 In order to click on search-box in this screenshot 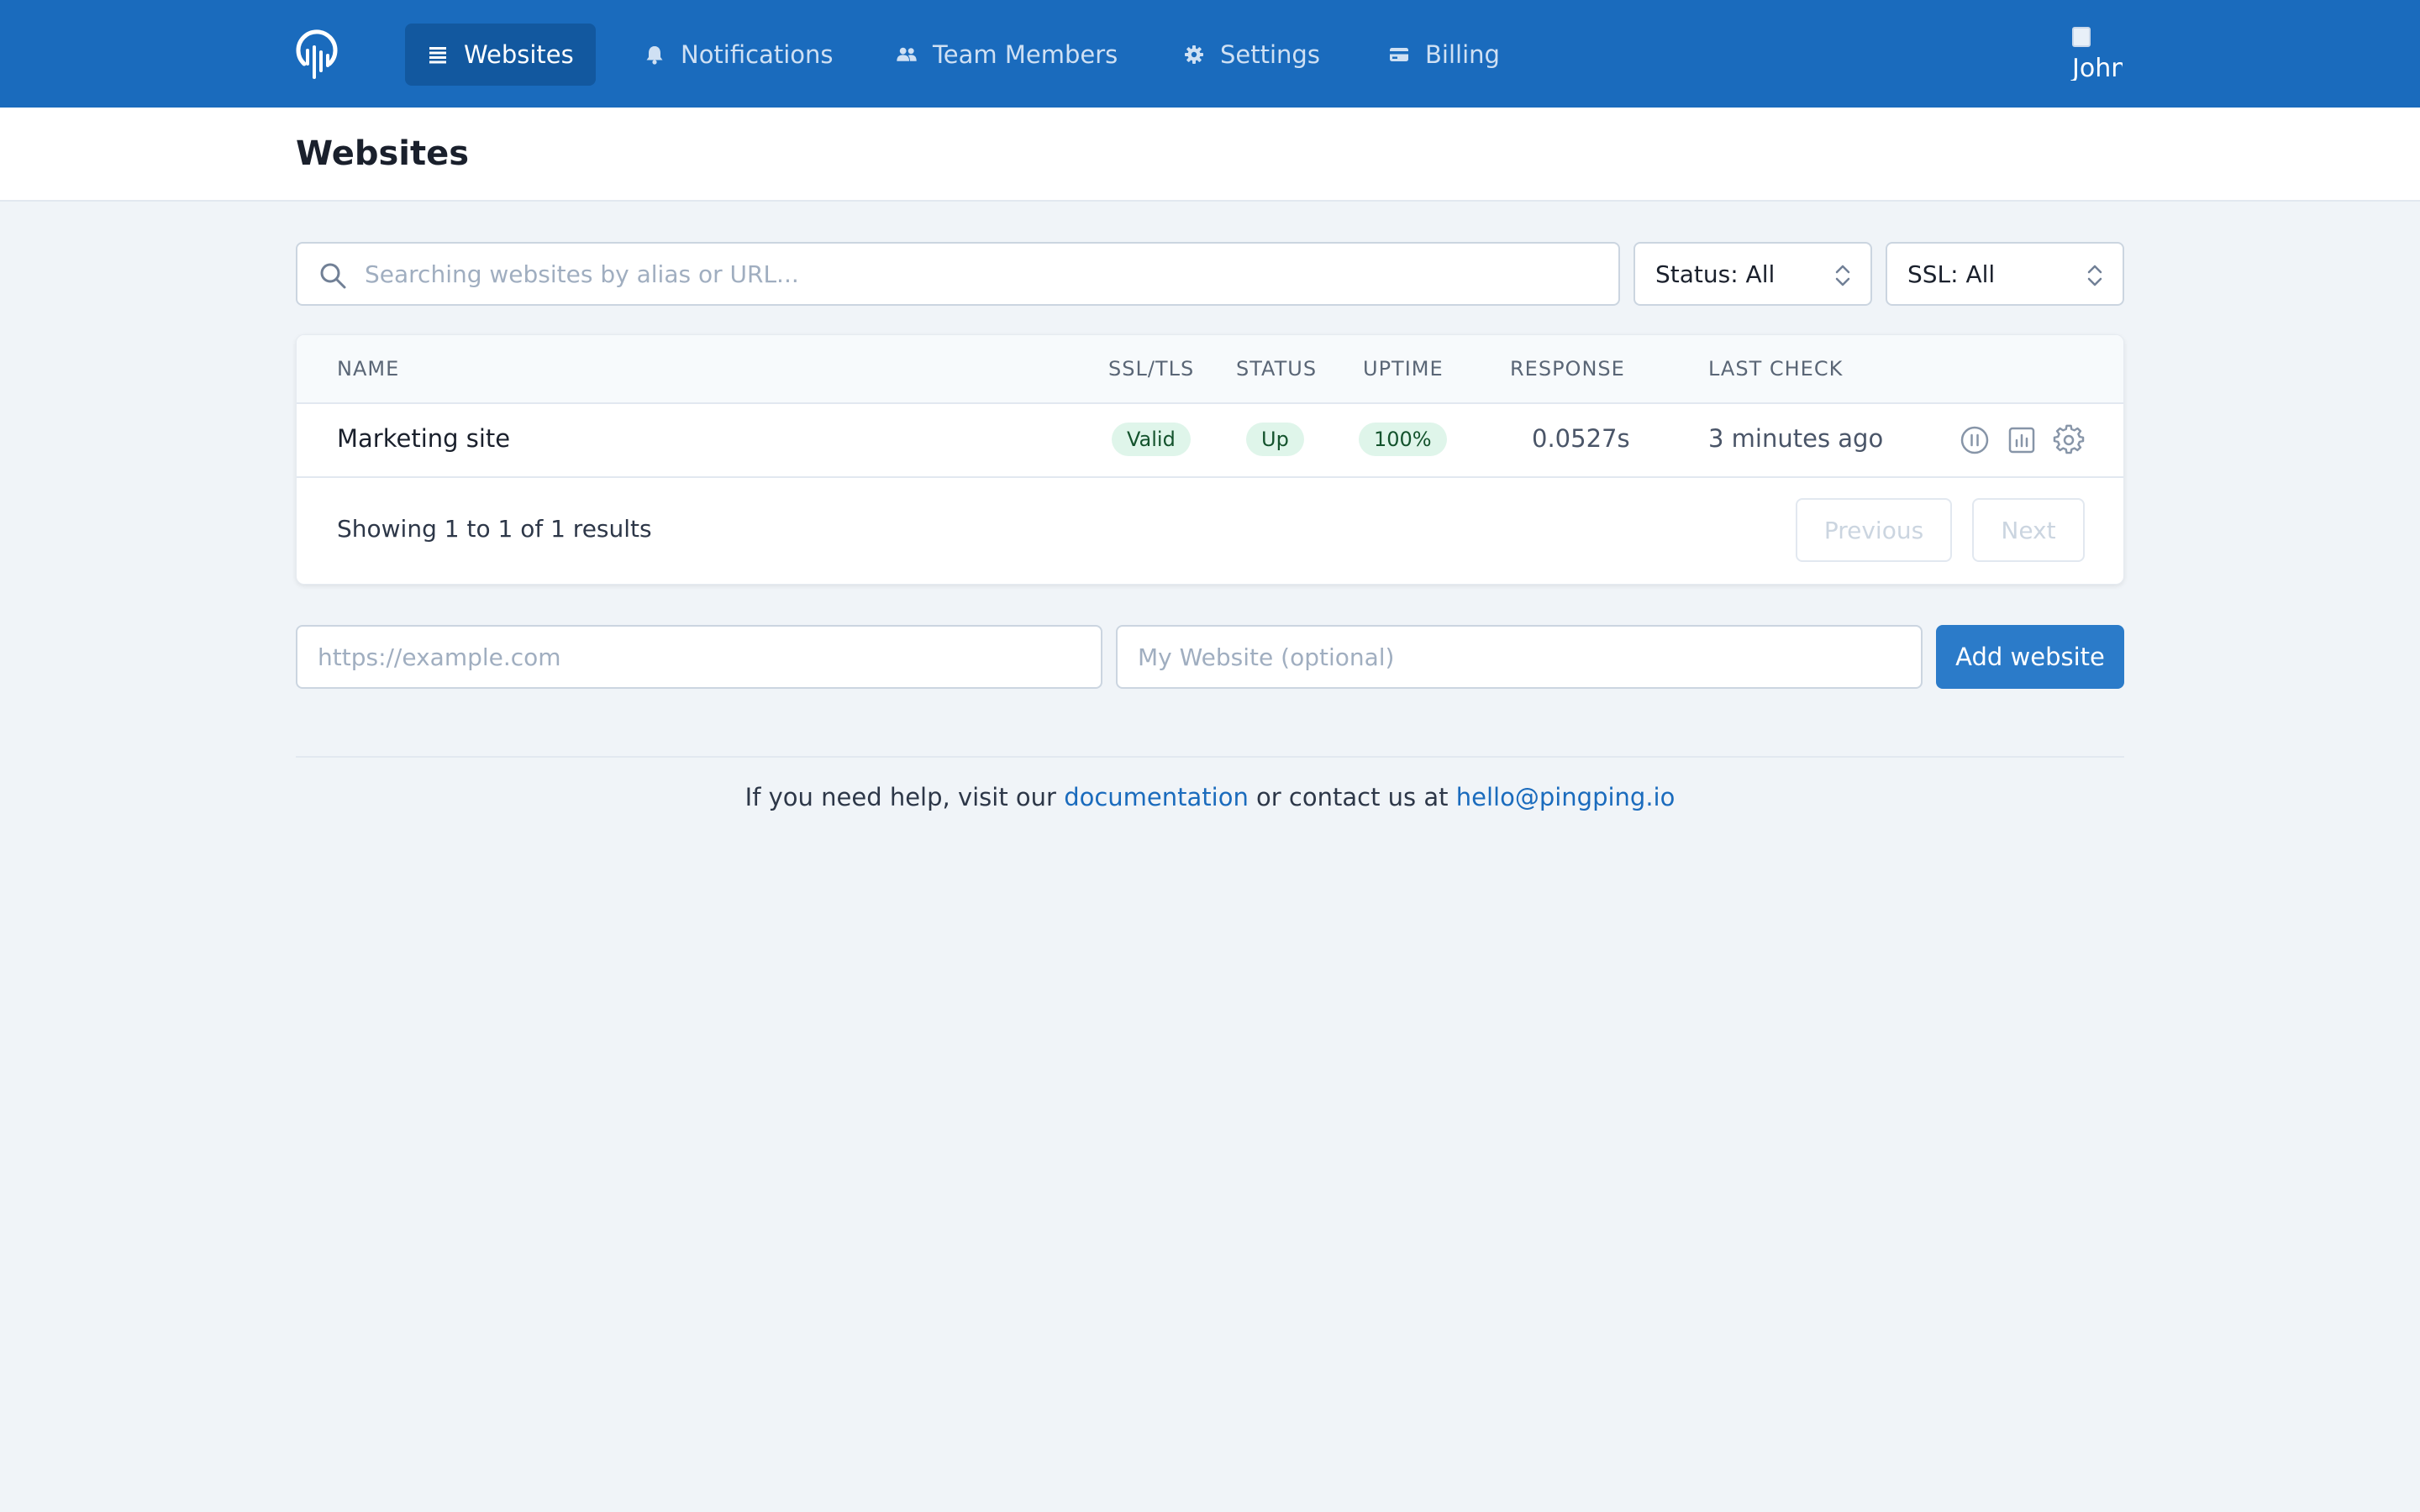, I will do `click(958, 274)`.